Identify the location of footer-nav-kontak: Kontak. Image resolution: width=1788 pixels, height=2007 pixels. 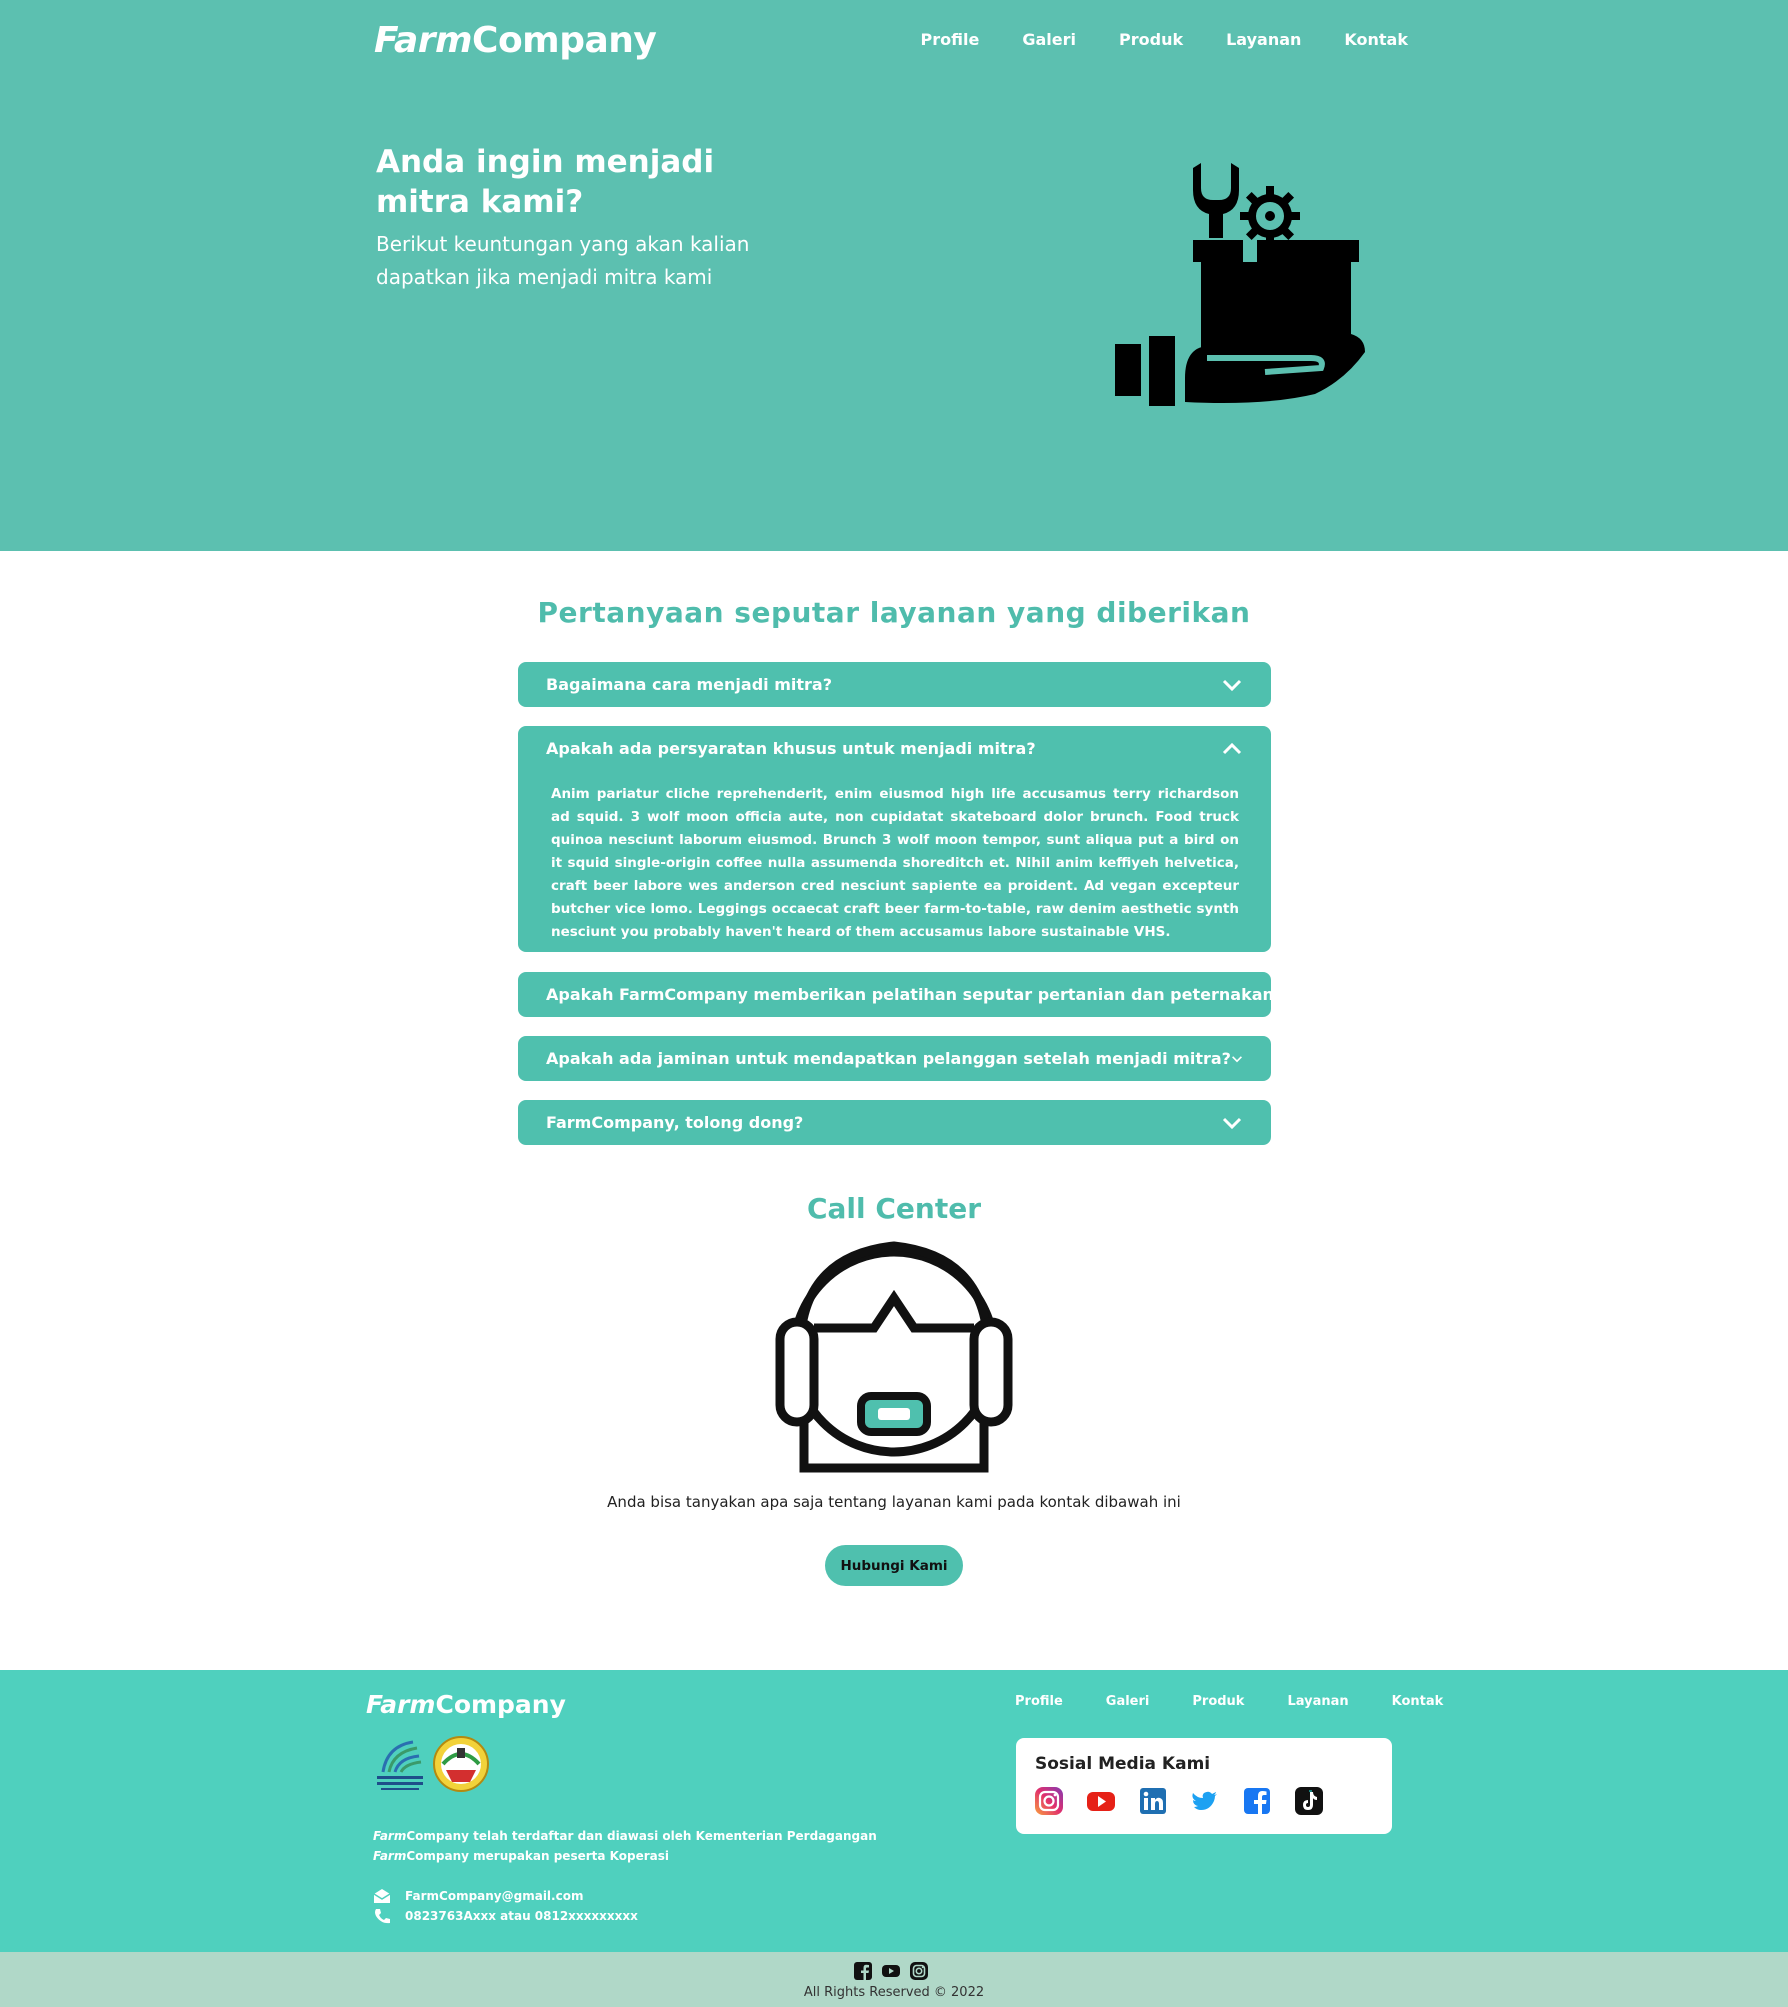
(1418, 1701).